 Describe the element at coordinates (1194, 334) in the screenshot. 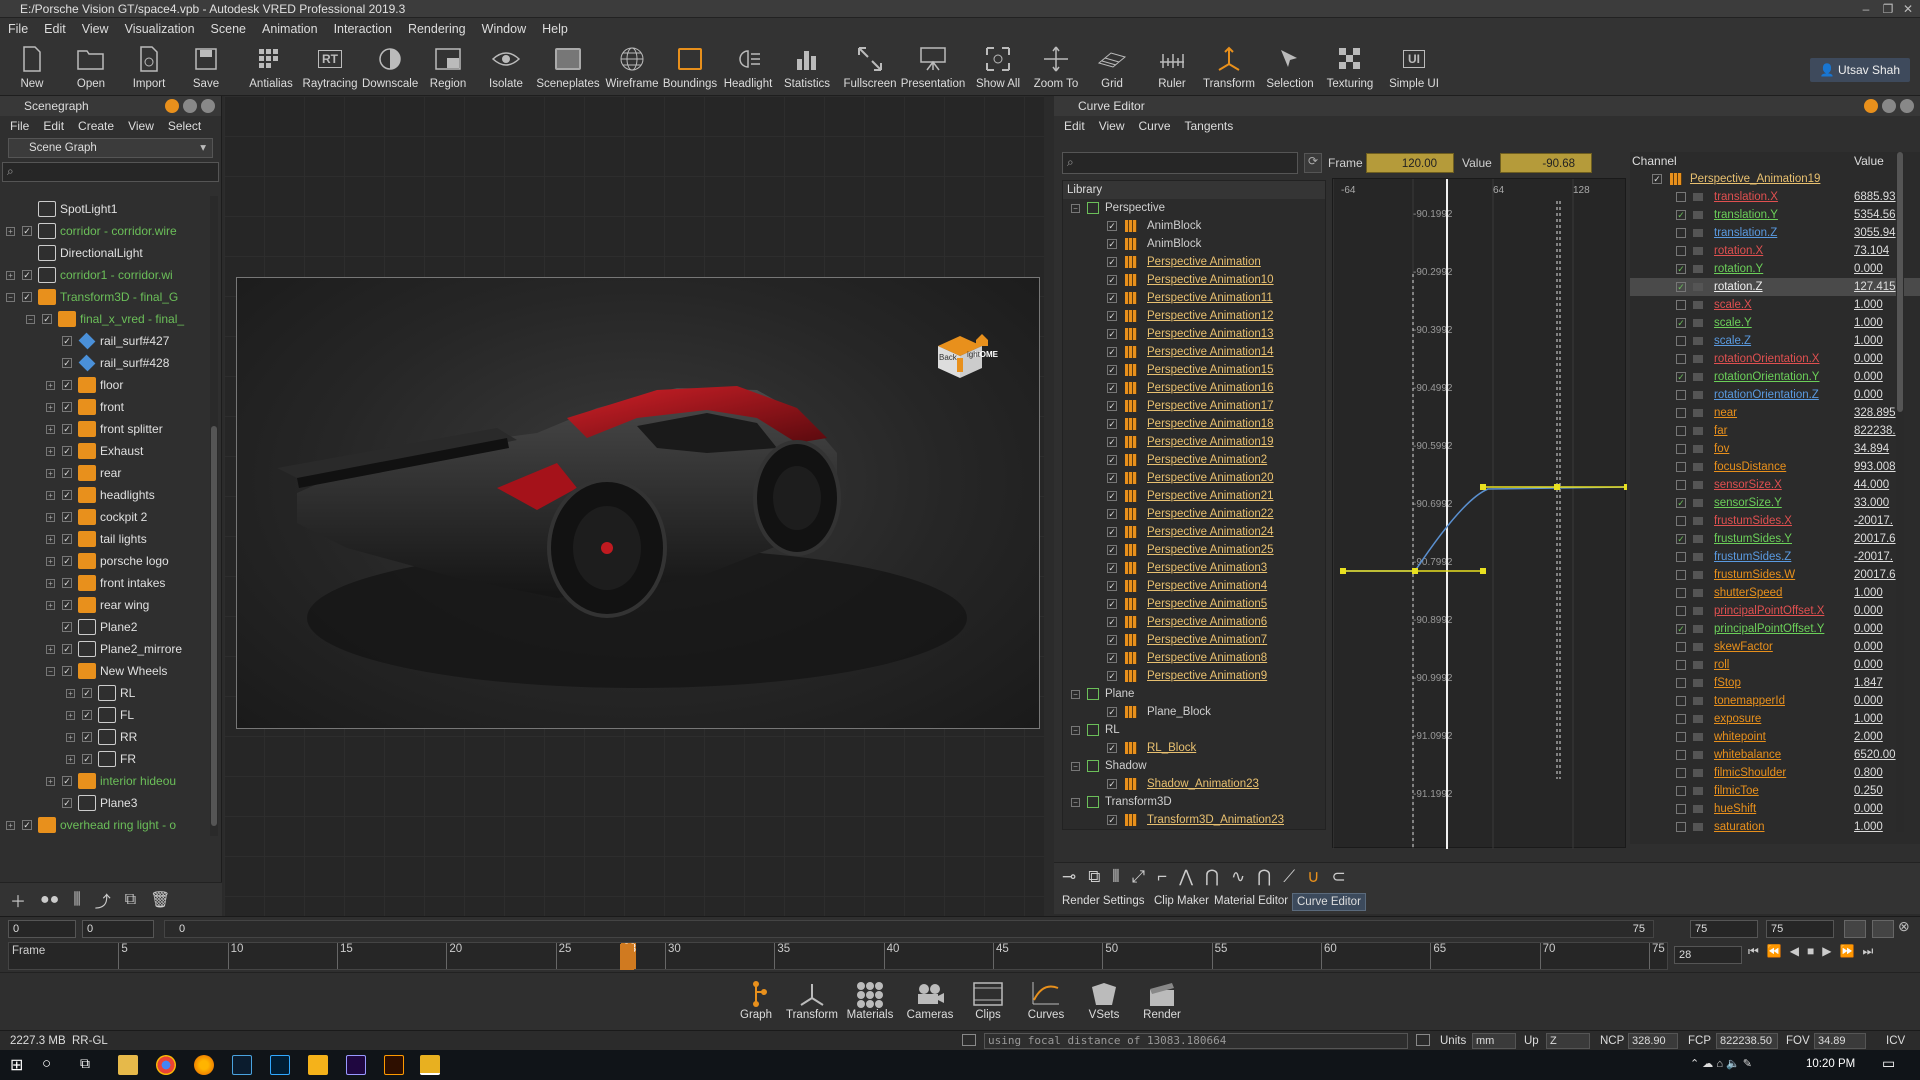

I see `library-item: ✓ Perspective Animation13` at that location.